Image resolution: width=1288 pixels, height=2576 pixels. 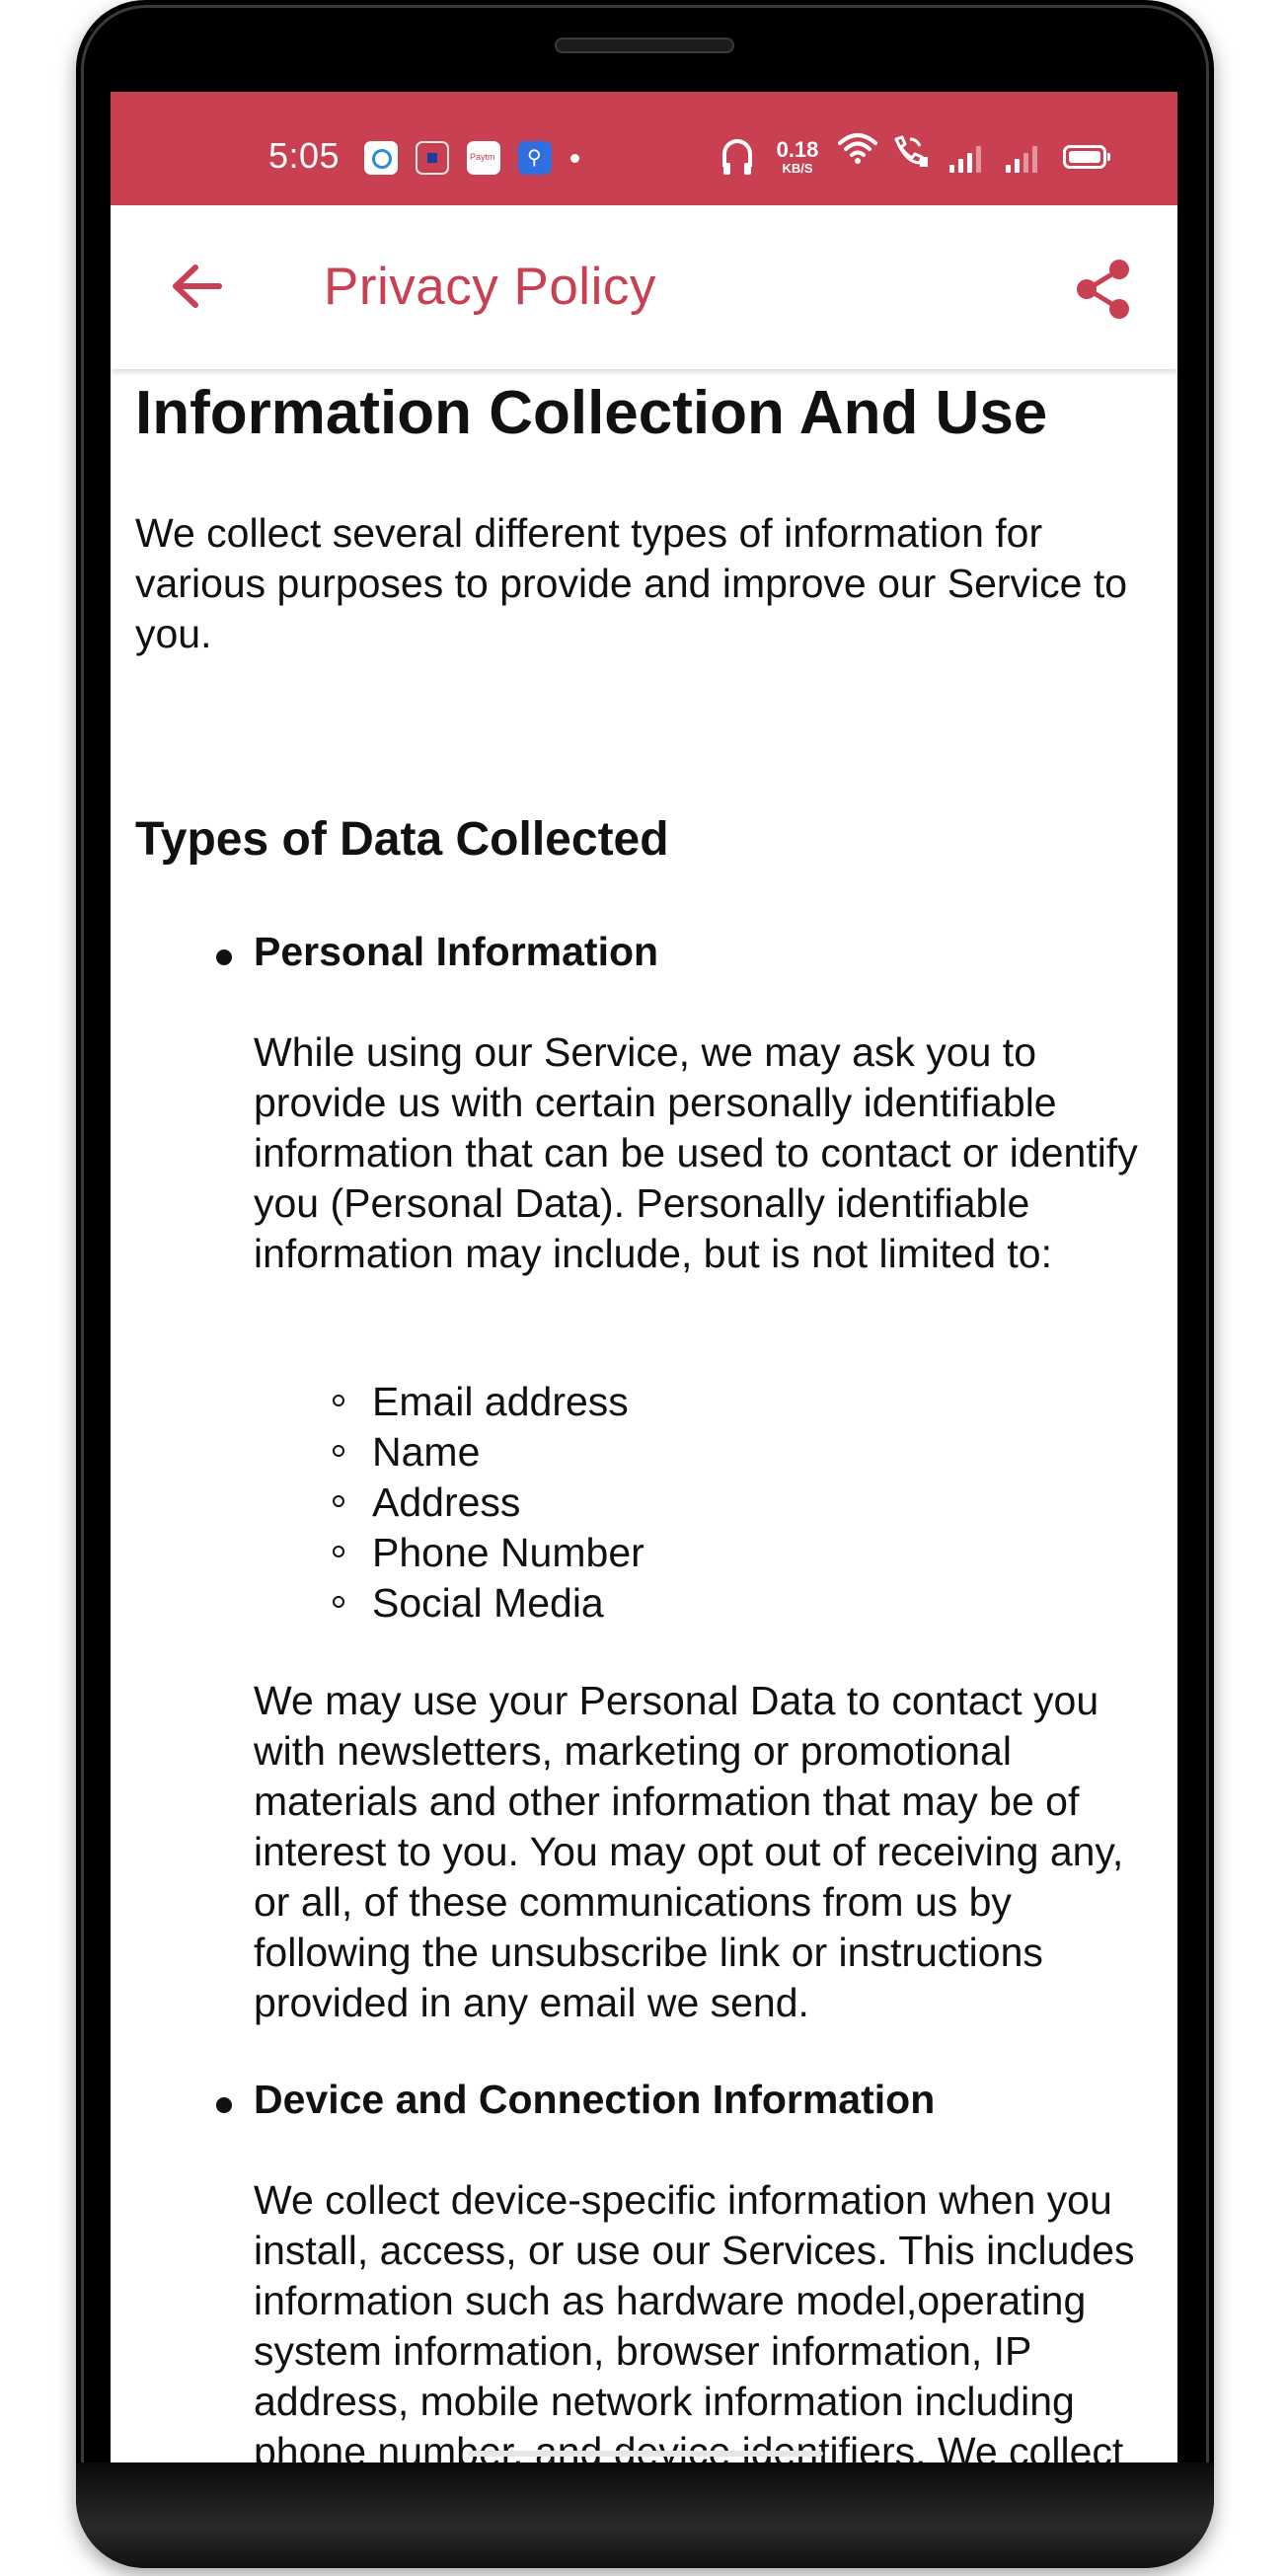 I want to click on share-button, so click(x=1103, y=289).